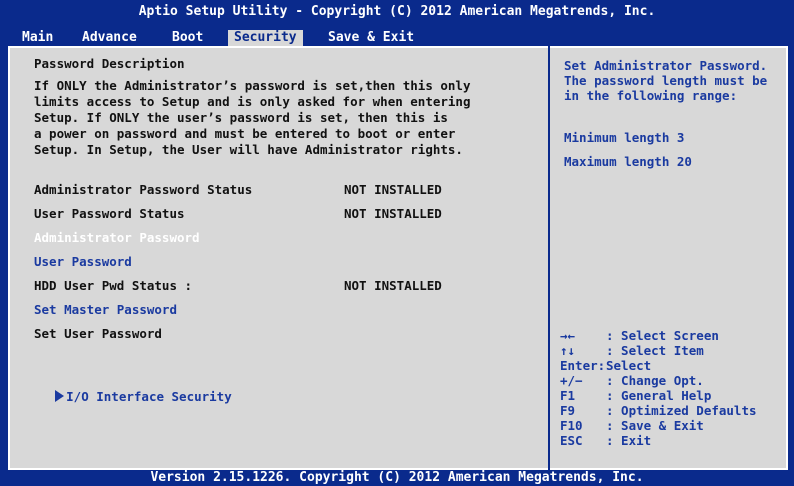 The image size is (794, 486). What do you see at coordinates (117, 238) in the screenshot?
I see `admin-password-item: Administrator Password` at bounding box center [117, 238].